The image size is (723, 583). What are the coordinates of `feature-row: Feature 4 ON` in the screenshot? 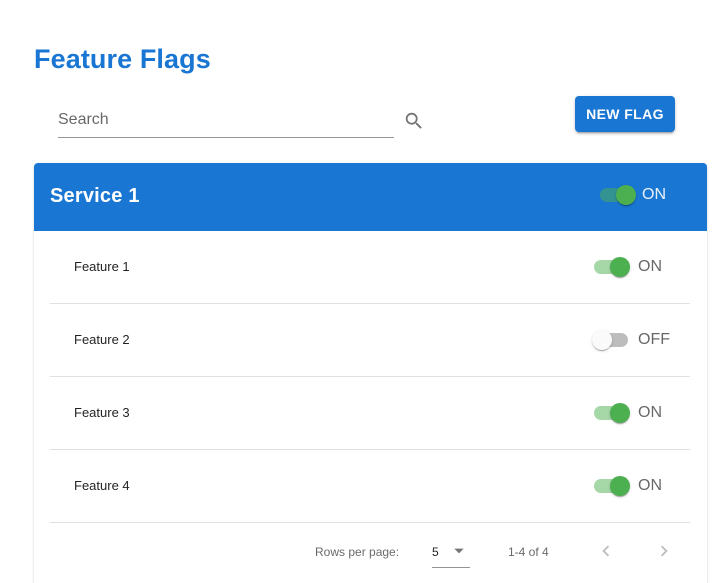 It's located at (370, 486).